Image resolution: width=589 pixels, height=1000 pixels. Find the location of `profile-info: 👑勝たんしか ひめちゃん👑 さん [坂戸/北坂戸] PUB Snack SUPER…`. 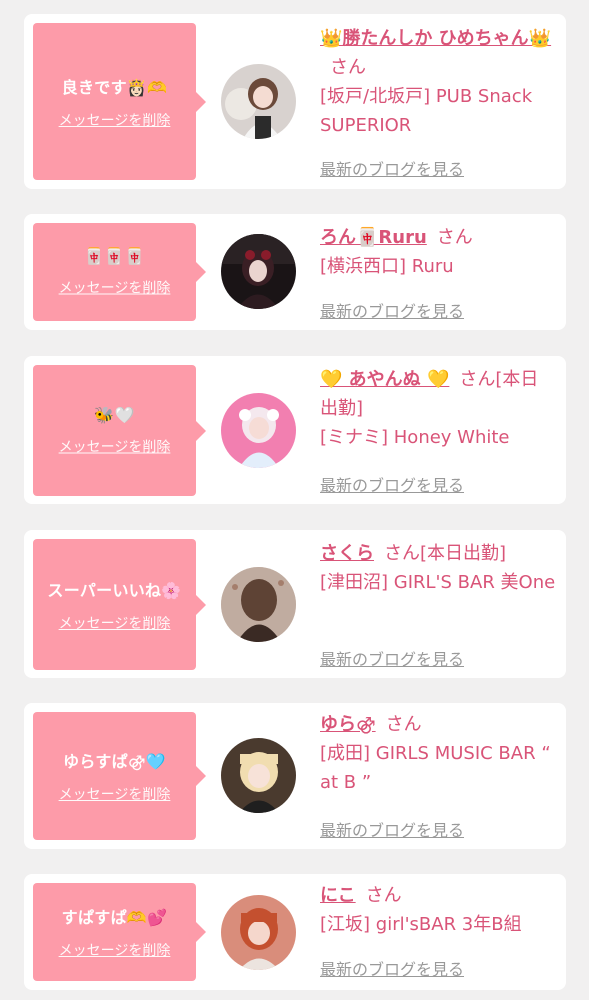

profile-info: 👑勝たんしか ひめちゃん👑 さん [坂戸/北坂戸] PUB Snack SUPER… is located at coordinates (438, 82).